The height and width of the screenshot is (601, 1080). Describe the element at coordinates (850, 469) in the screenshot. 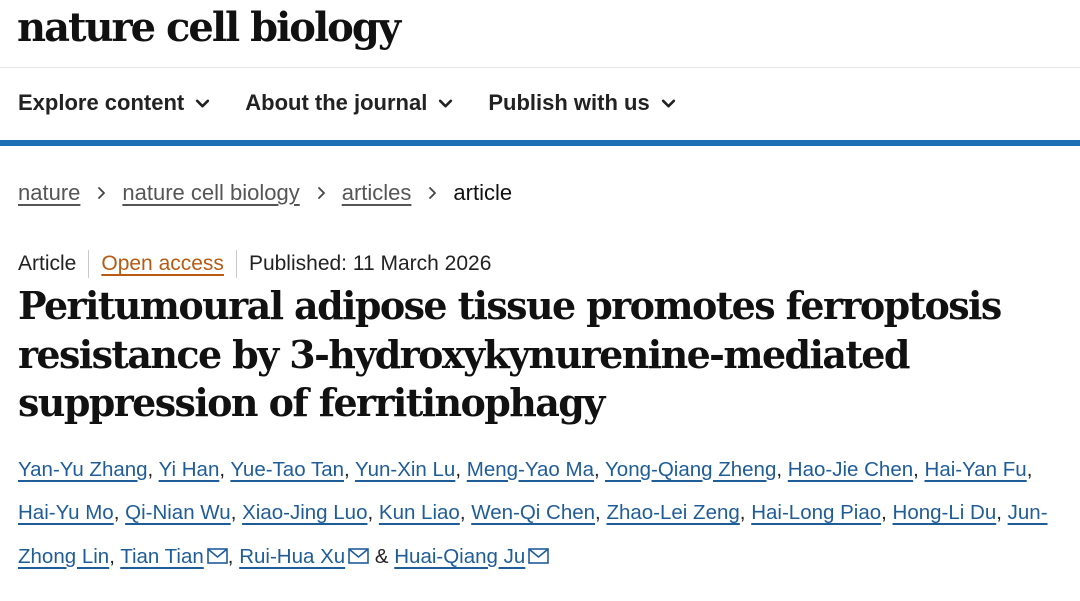

I see `author-link: Hao-Jie Chen` at that location.